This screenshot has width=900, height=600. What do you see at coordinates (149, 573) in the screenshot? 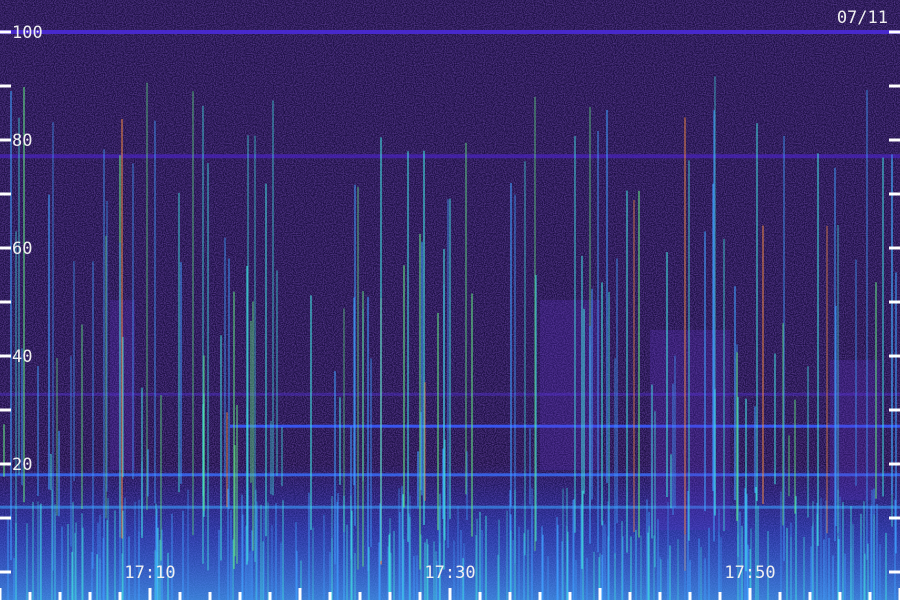
I see `x-tick-label: 17:10` at bounding box center [149, 573].